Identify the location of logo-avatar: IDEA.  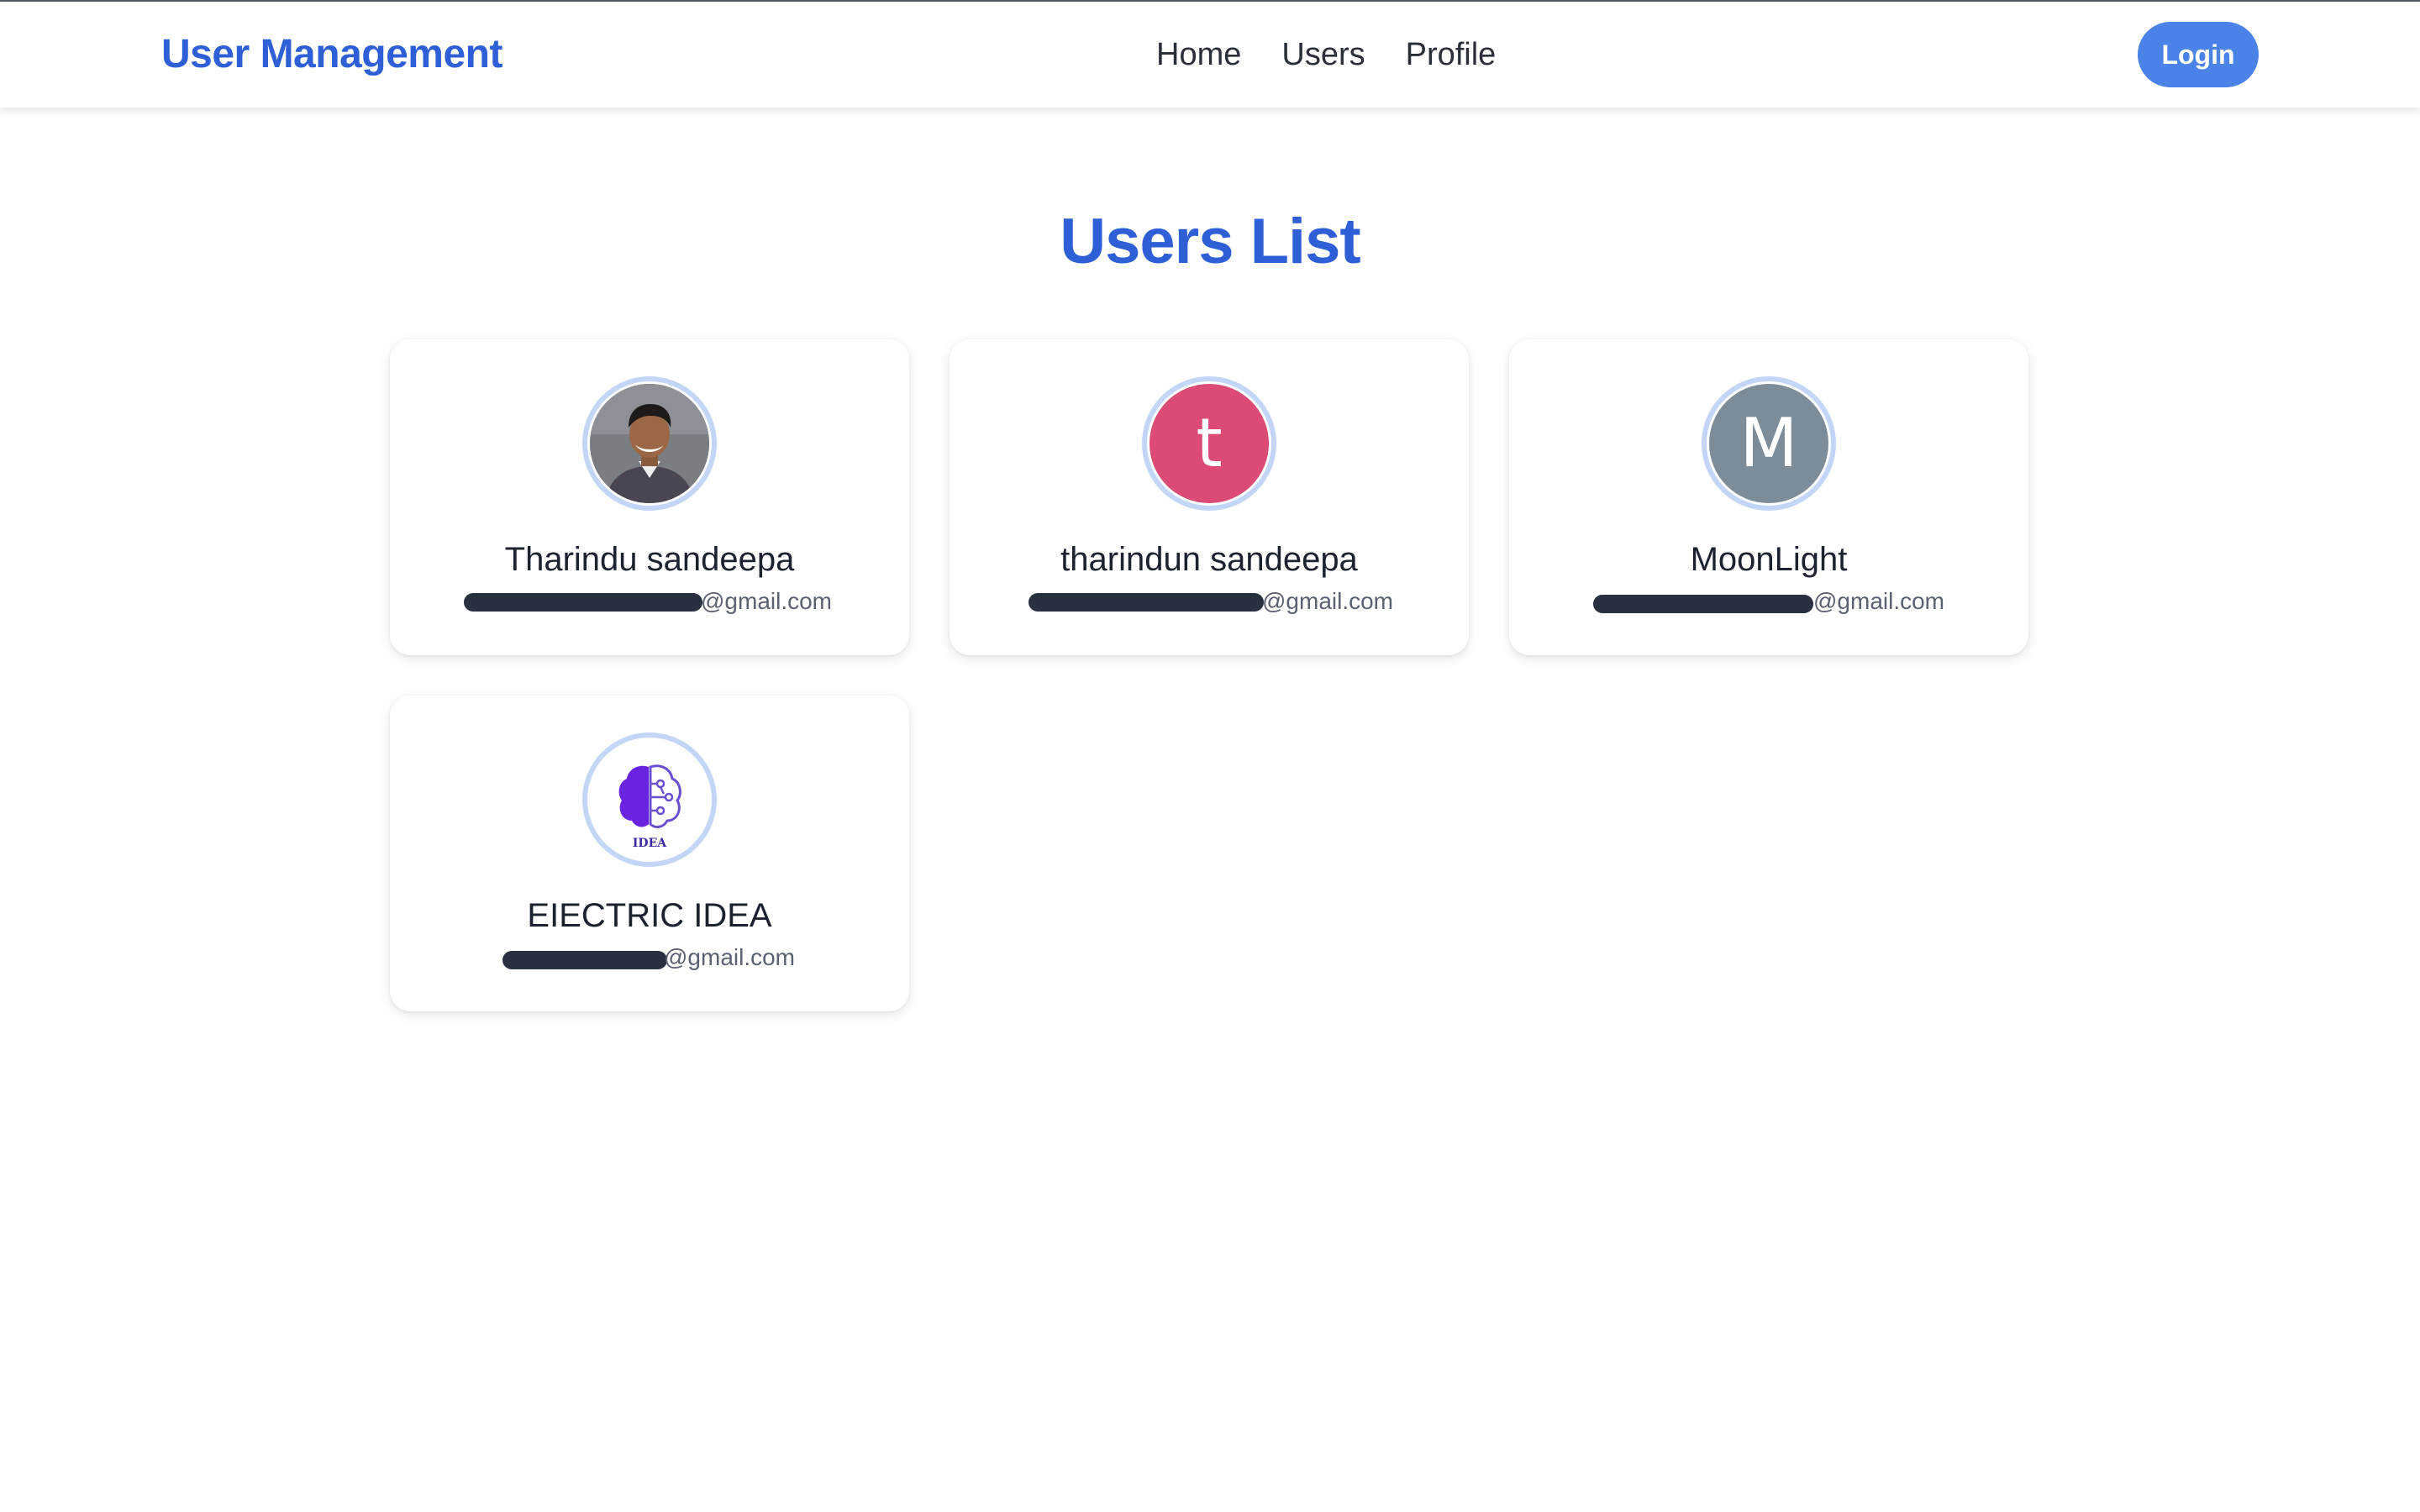
(649, 799).